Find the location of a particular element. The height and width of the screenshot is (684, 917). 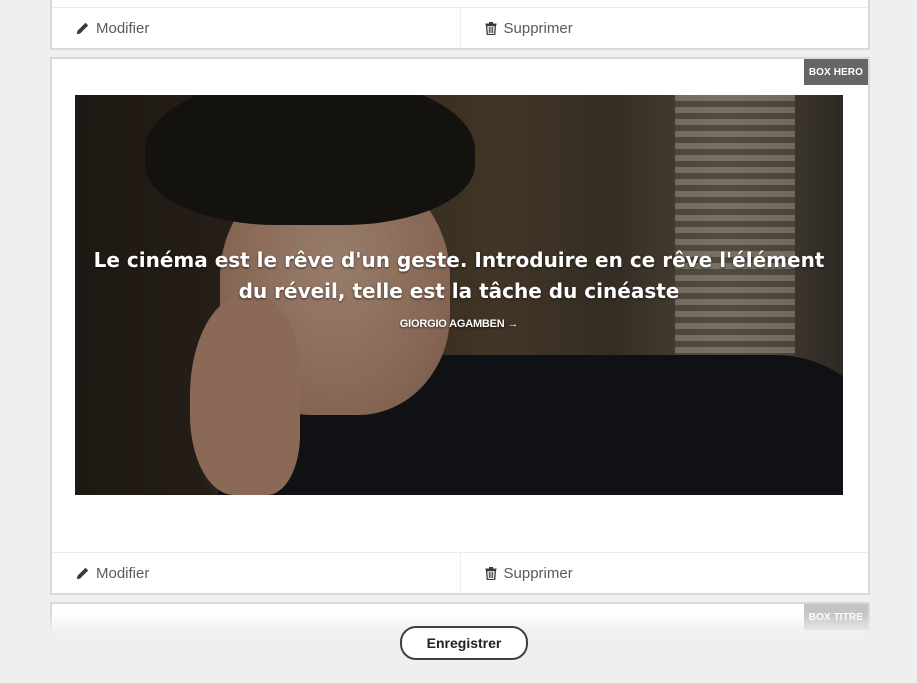

previous-box-card: Modifier Supprimer is located at coordinates (460, 25).